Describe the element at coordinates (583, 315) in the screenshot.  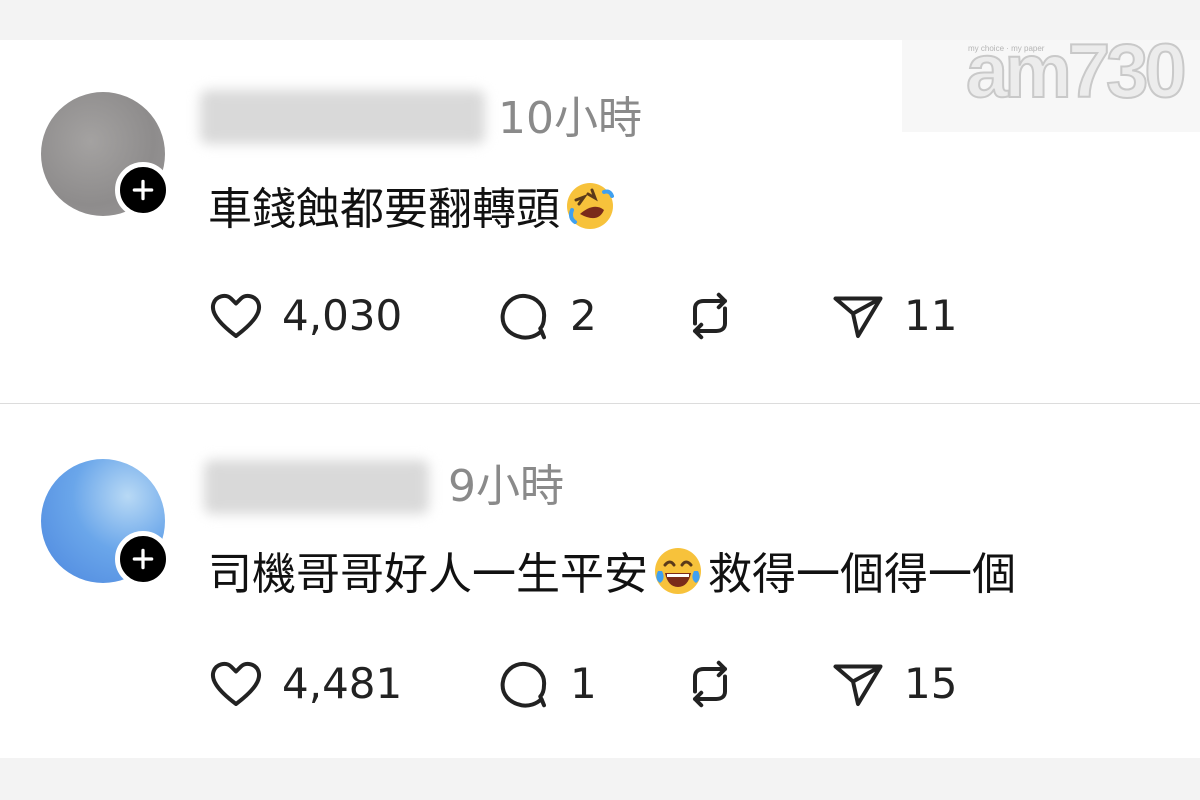
I see `reply-count: 2` at that location.